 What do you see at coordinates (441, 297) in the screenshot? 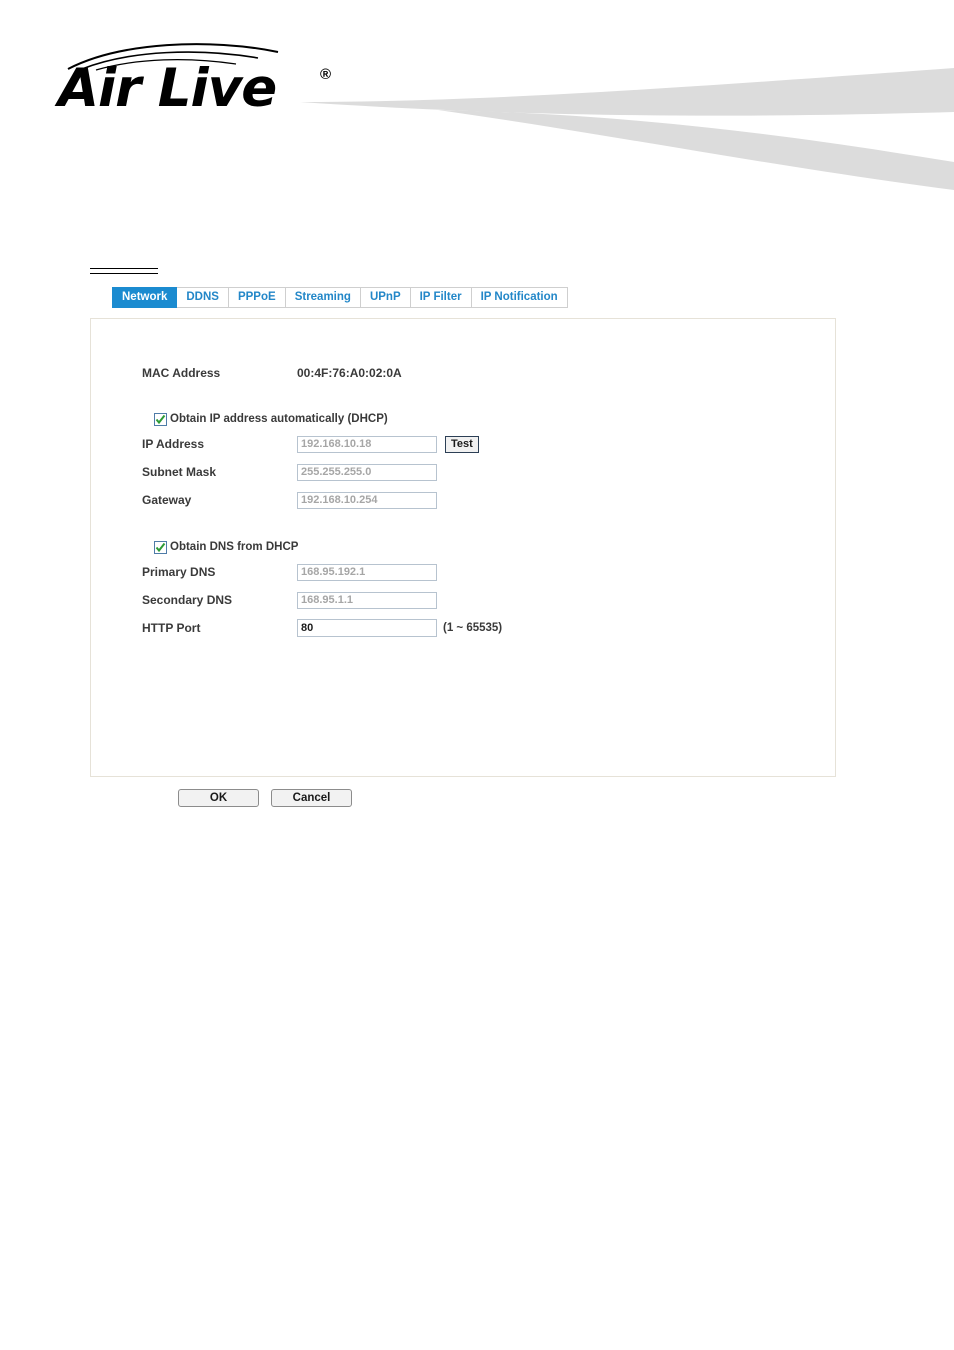
I see `tab-ip-filter: IP Filter` at bounding box center [441, 297].